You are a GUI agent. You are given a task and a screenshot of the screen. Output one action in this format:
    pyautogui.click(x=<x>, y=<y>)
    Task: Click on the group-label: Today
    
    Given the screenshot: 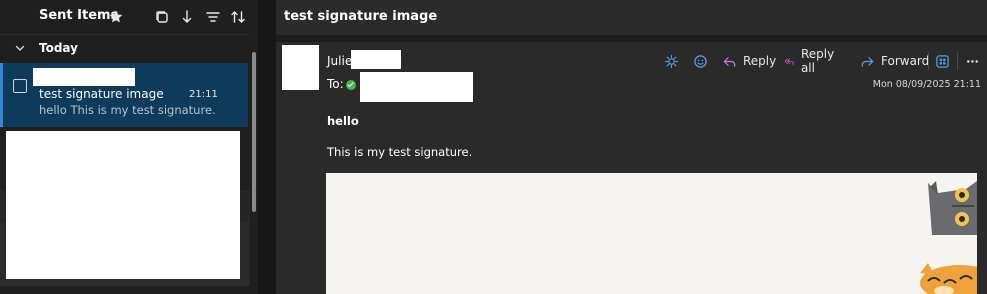 What is the action you would take?
    pyautogui.click(x=58, y=48)
    